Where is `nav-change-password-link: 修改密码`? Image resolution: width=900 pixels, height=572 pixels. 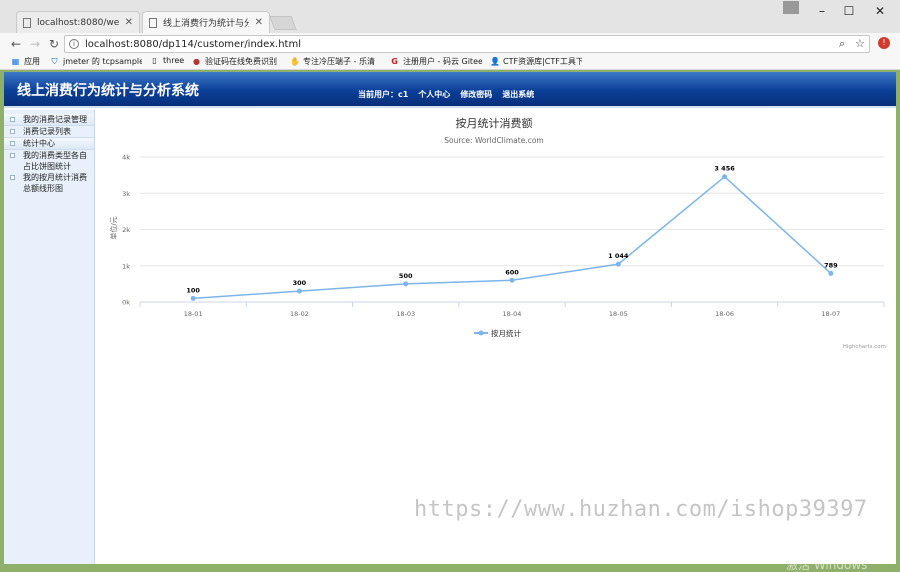 nav-change-password-link: 修改密码 is located at coordinates (476, 94).